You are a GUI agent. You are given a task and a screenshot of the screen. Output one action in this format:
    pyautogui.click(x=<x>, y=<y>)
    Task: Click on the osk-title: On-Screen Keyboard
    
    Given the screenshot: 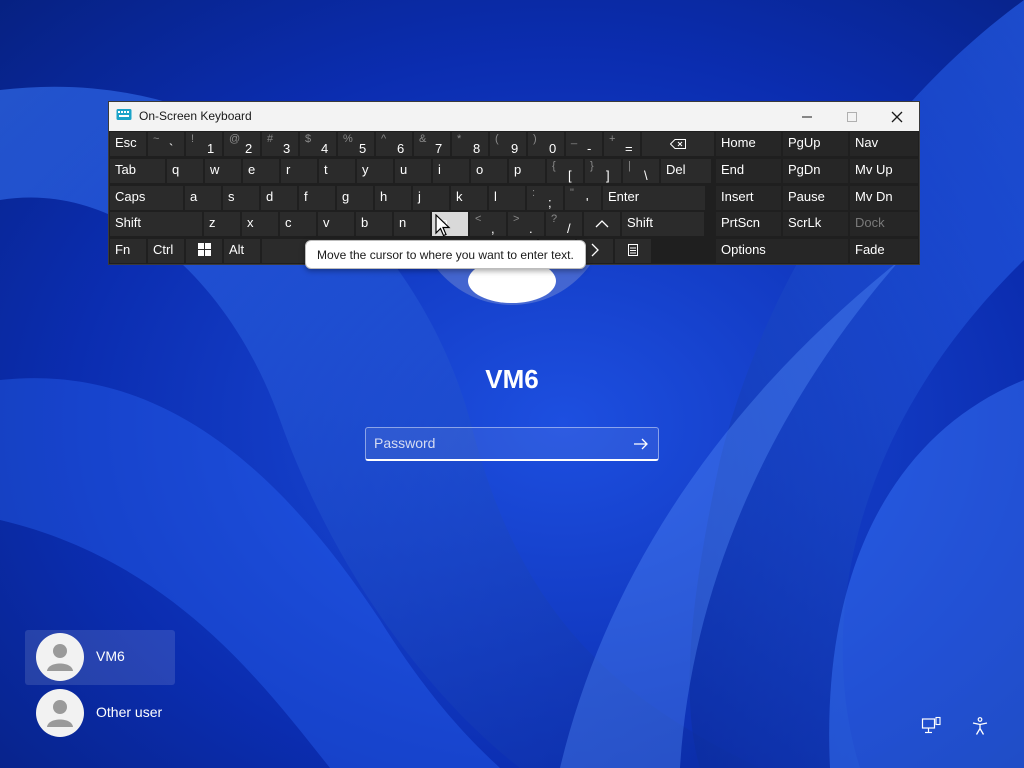 What is the action you would take?
    pyautogui.click(x=195, y=116)
    